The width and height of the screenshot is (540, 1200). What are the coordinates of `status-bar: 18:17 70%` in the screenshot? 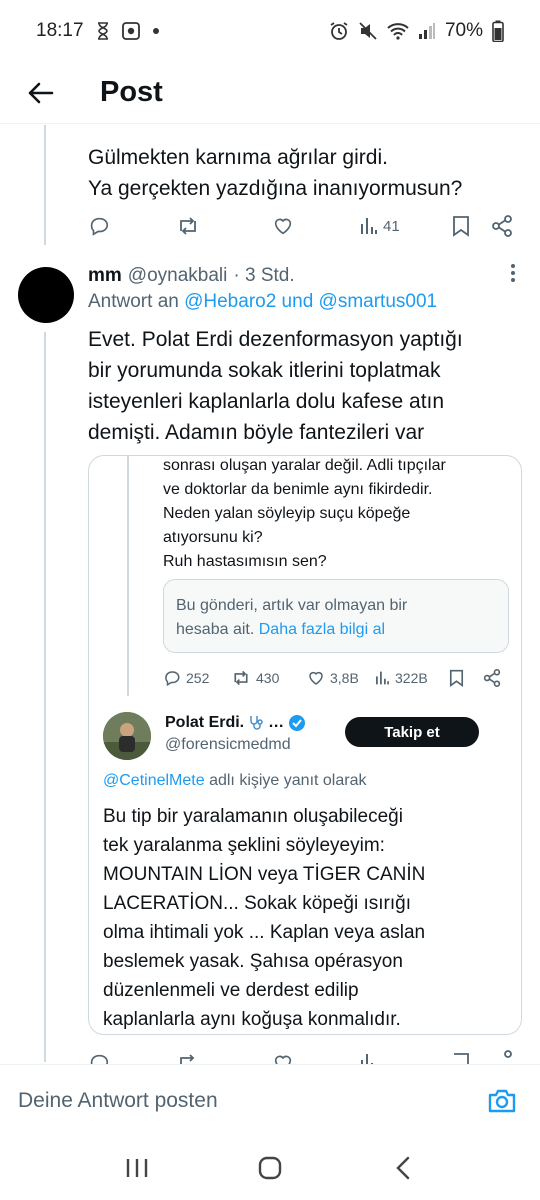 It's located at (270, 31).